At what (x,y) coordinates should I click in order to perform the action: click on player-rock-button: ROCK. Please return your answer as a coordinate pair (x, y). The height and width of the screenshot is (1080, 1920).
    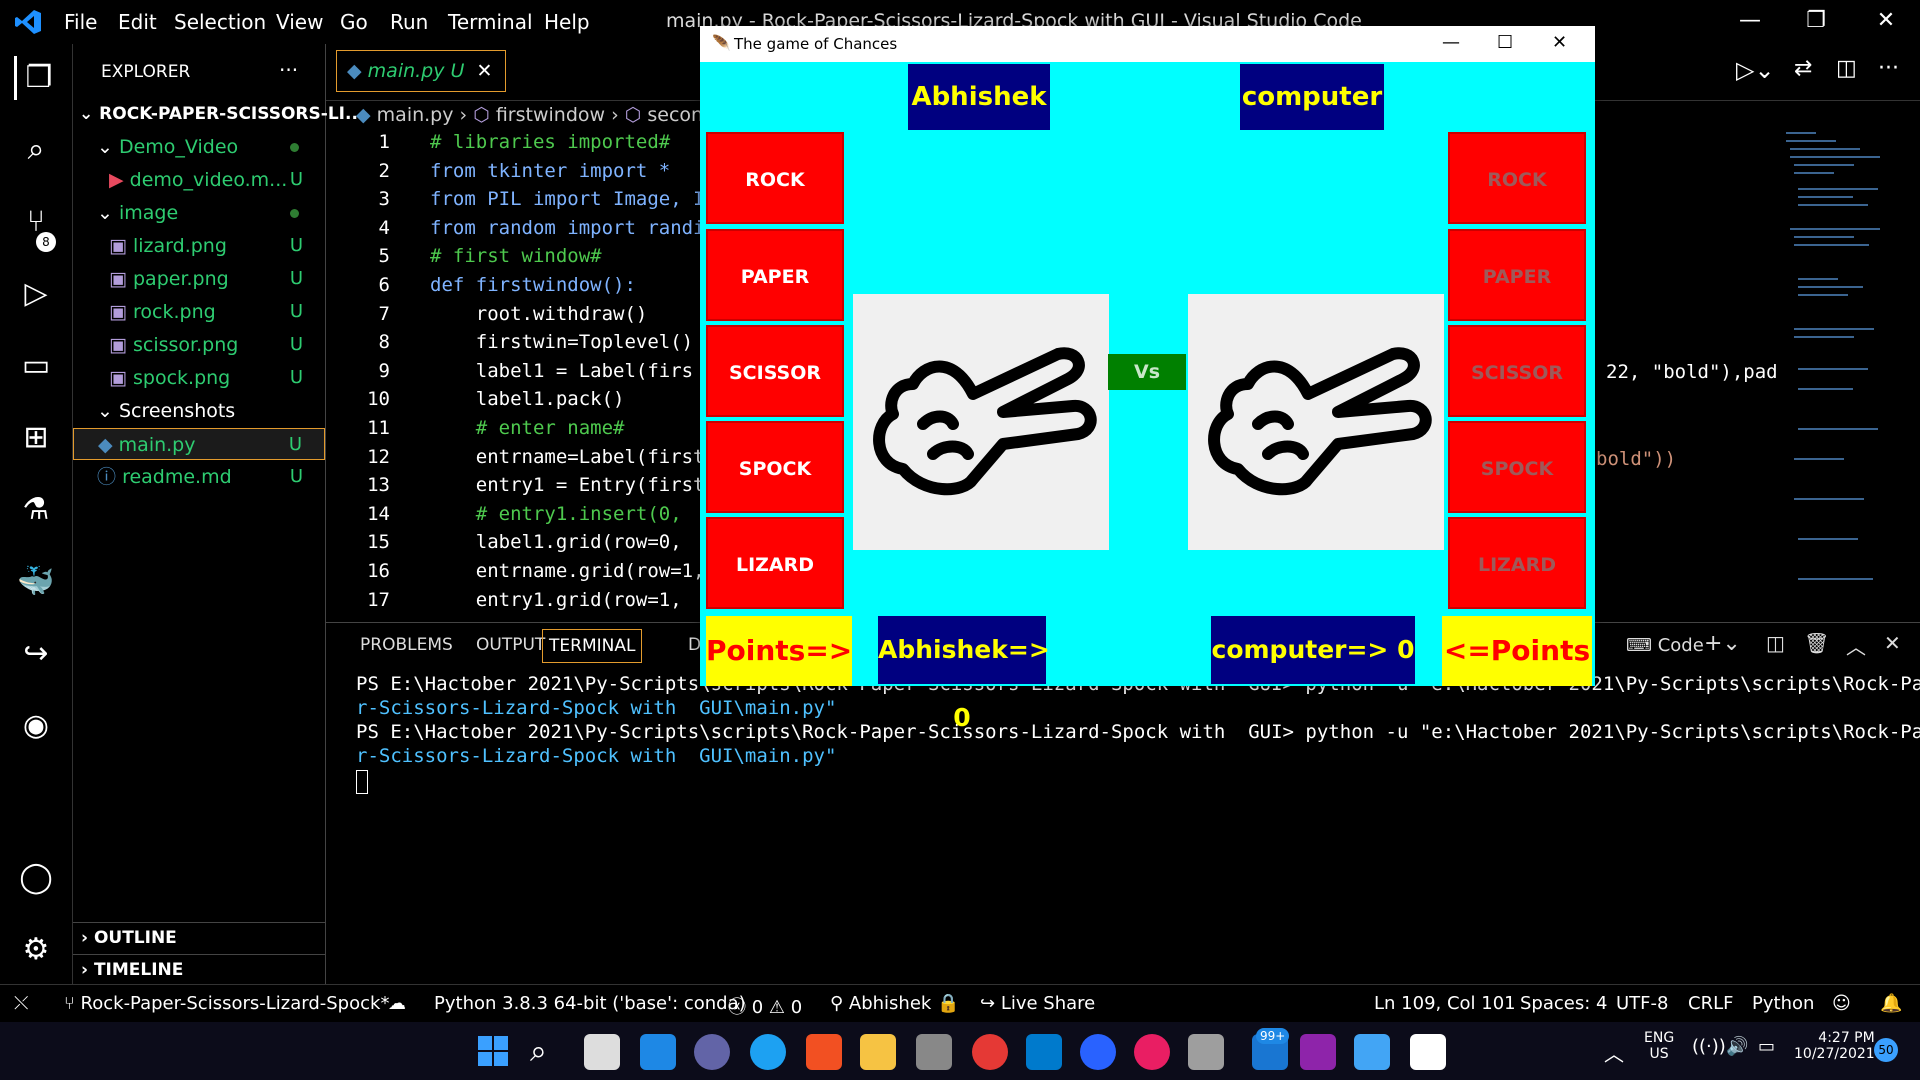
    Looking at the image, I should click on (775, 178).